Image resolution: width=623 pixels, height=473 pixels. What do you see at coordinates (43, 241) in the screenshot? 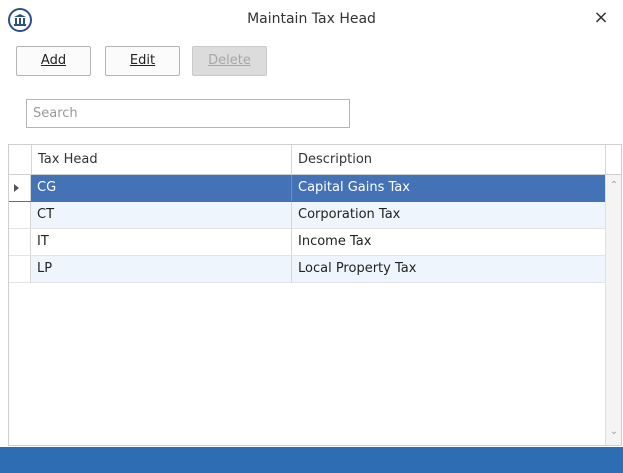
I see `tax-head-cell: IT` at bounding box center [43, 241].